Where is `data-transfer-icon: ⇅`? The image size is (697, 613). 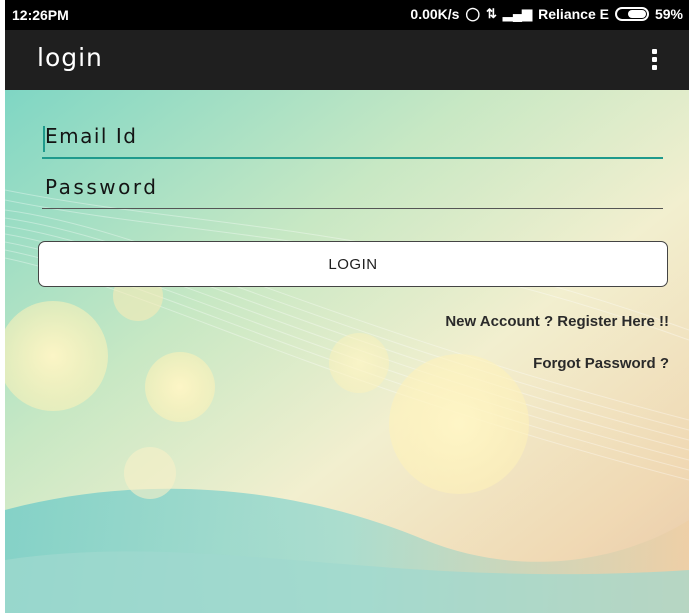
data-transfer-icon: ⇅ is located at coordinates (491, 13).